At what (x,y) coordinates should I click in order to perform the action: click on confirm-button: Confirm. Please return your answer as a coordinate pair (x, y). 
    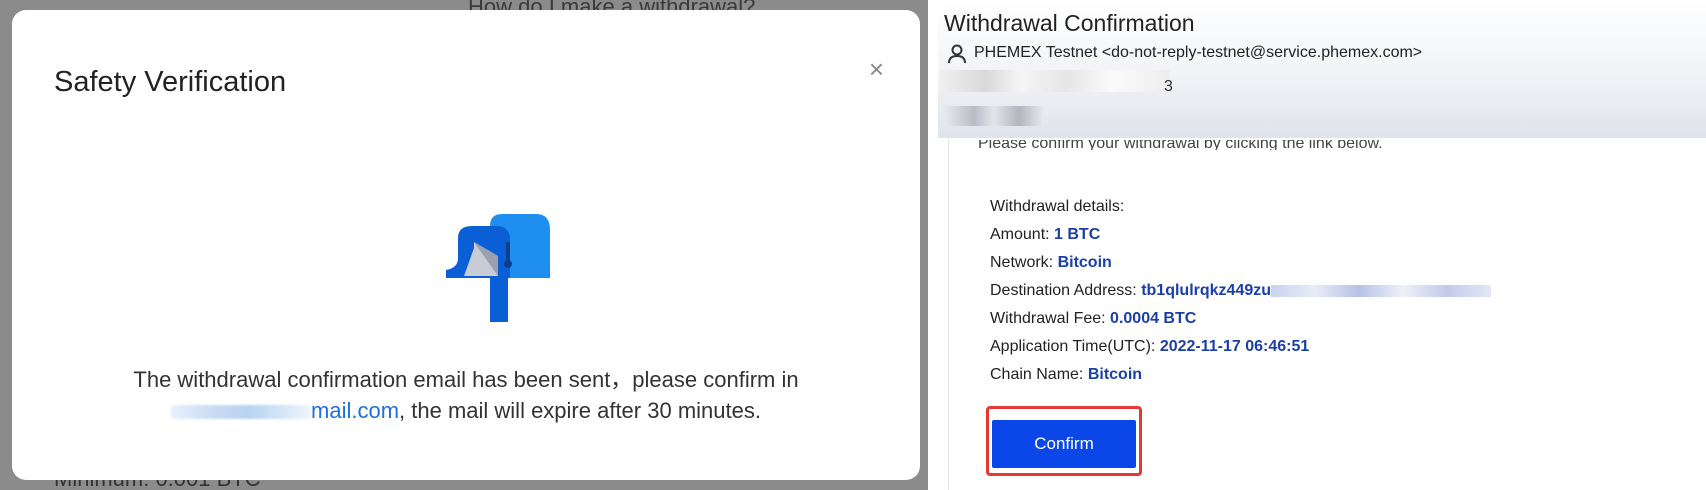
    Looking at the image, I should click on (1064, 444).